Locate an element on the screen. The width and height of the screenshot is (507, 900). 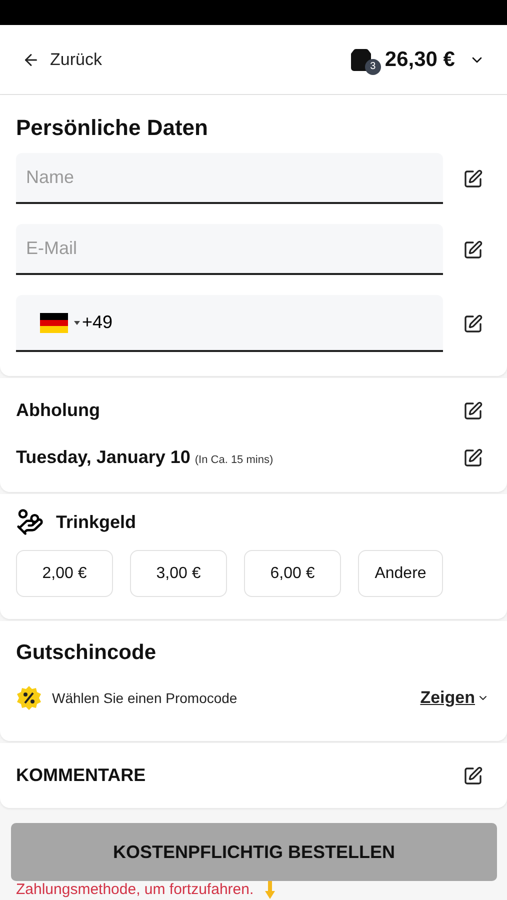
germany-flag-icon is located at coordinates (54, 322).